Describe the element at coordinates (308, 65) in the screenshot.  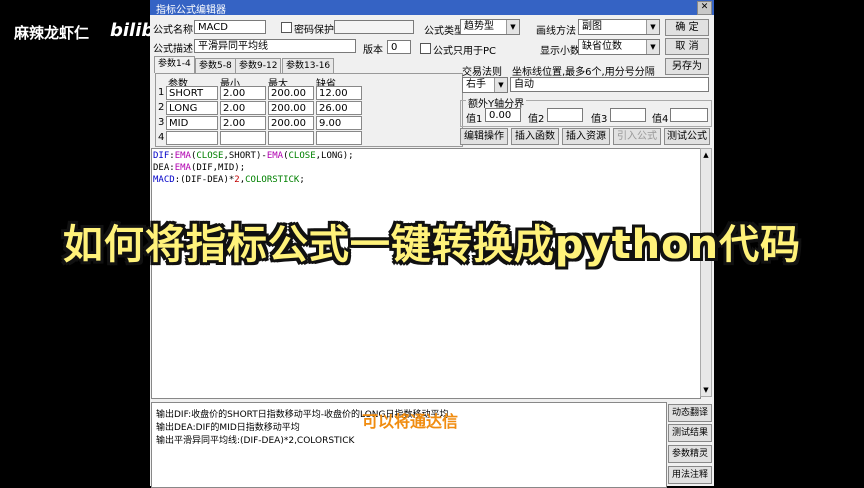
I see `tab-params-13-16: 参数13-16` at that location.